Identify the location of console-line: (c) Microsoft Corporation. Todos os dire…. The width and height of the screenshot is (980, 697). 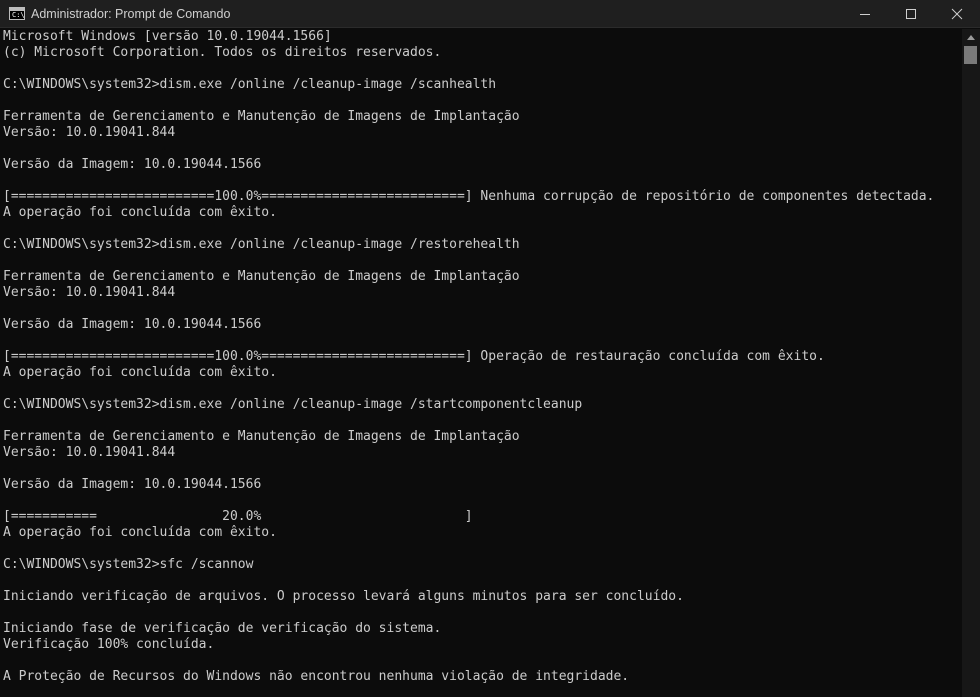
(222, 52).